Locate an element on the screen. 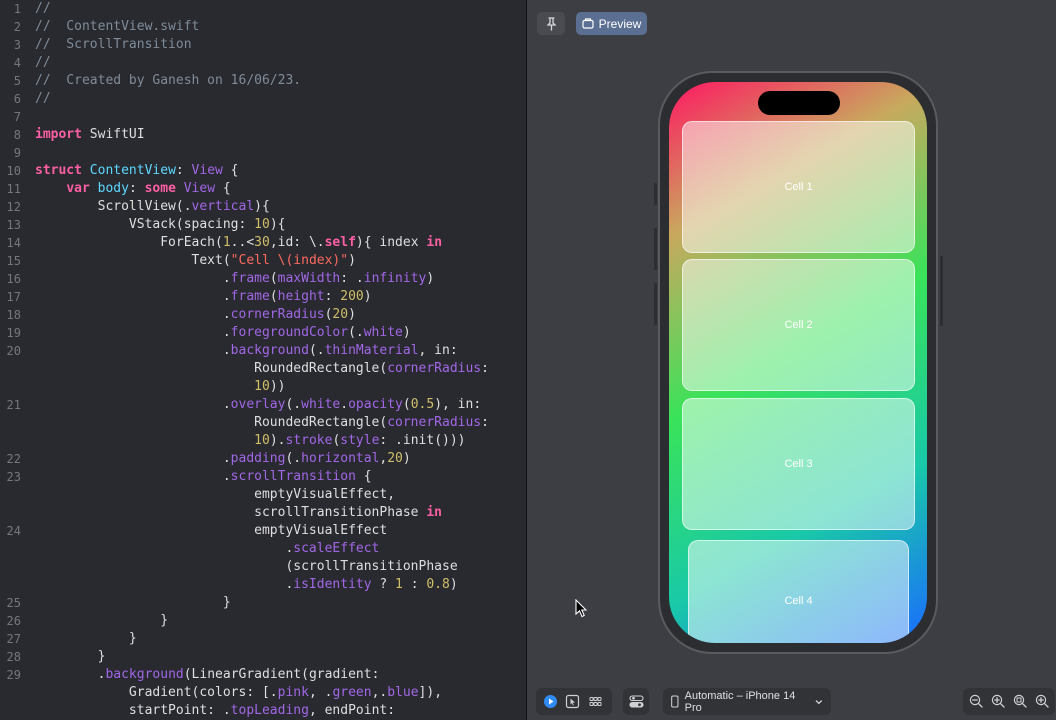 The image size is (1056, 720). code-line: 22 .padding(.horizontal,20) is located at coordinates (263, 459).